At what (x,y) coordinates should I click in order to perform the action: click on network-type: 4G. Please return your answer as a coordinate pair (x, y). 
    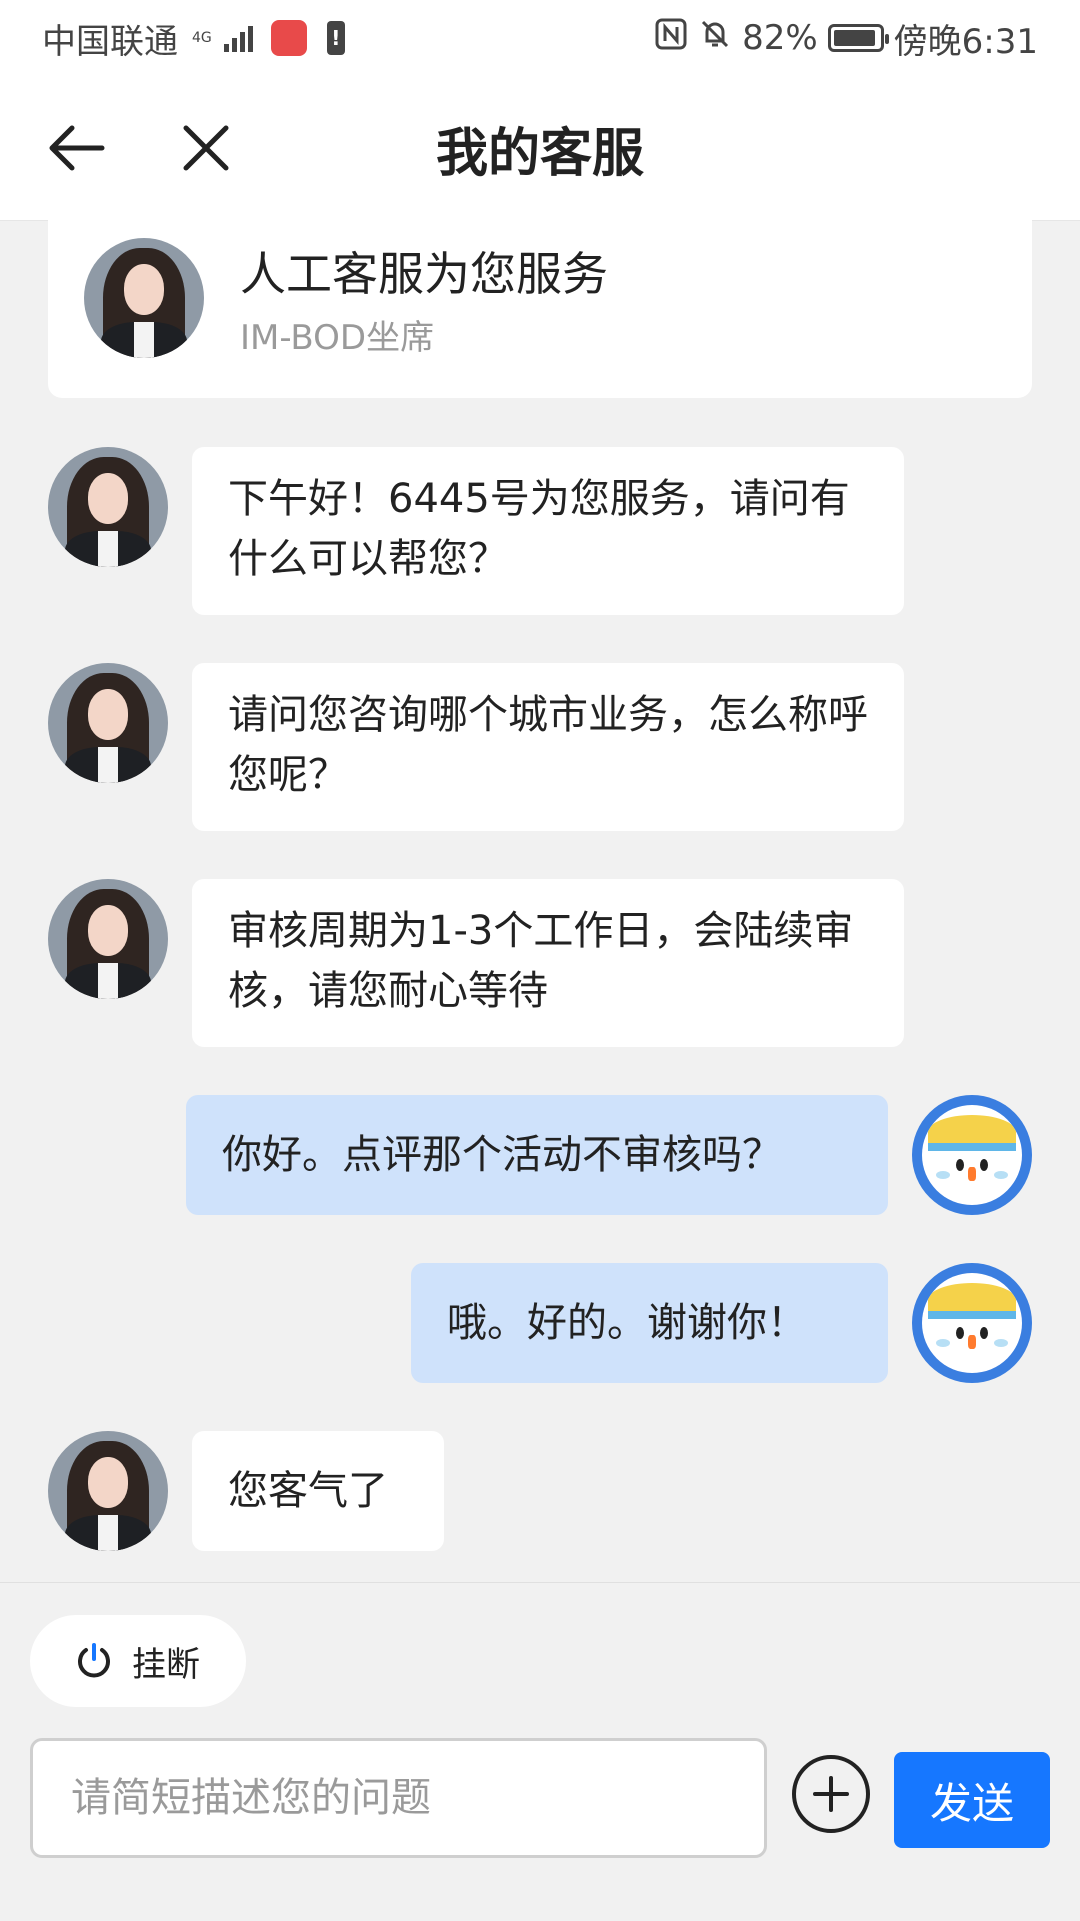
    Looking at the image, I should click on (202, 38).